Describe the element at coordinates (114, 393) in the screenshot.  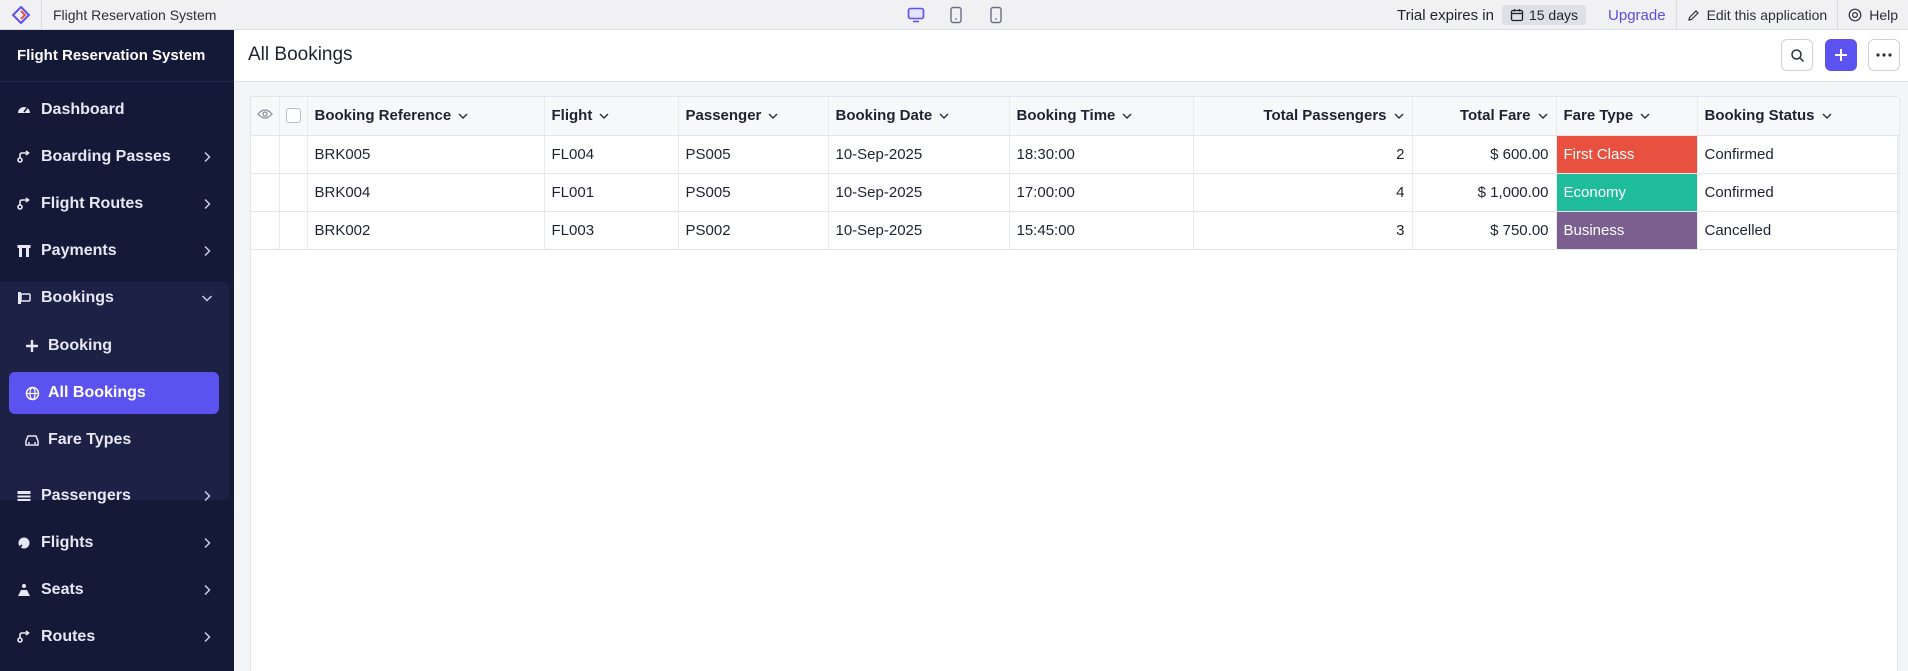
I see `sidebar-subitem-all-bookings: All Bookings` at that location.